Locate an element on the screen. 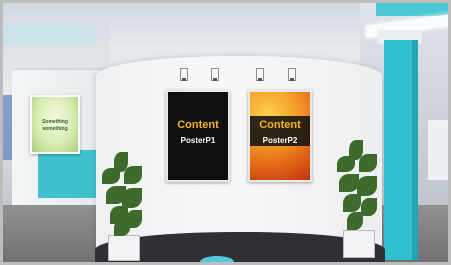  poster-p1-subtitle: PosterP1 is located at coordinates (198, 140).